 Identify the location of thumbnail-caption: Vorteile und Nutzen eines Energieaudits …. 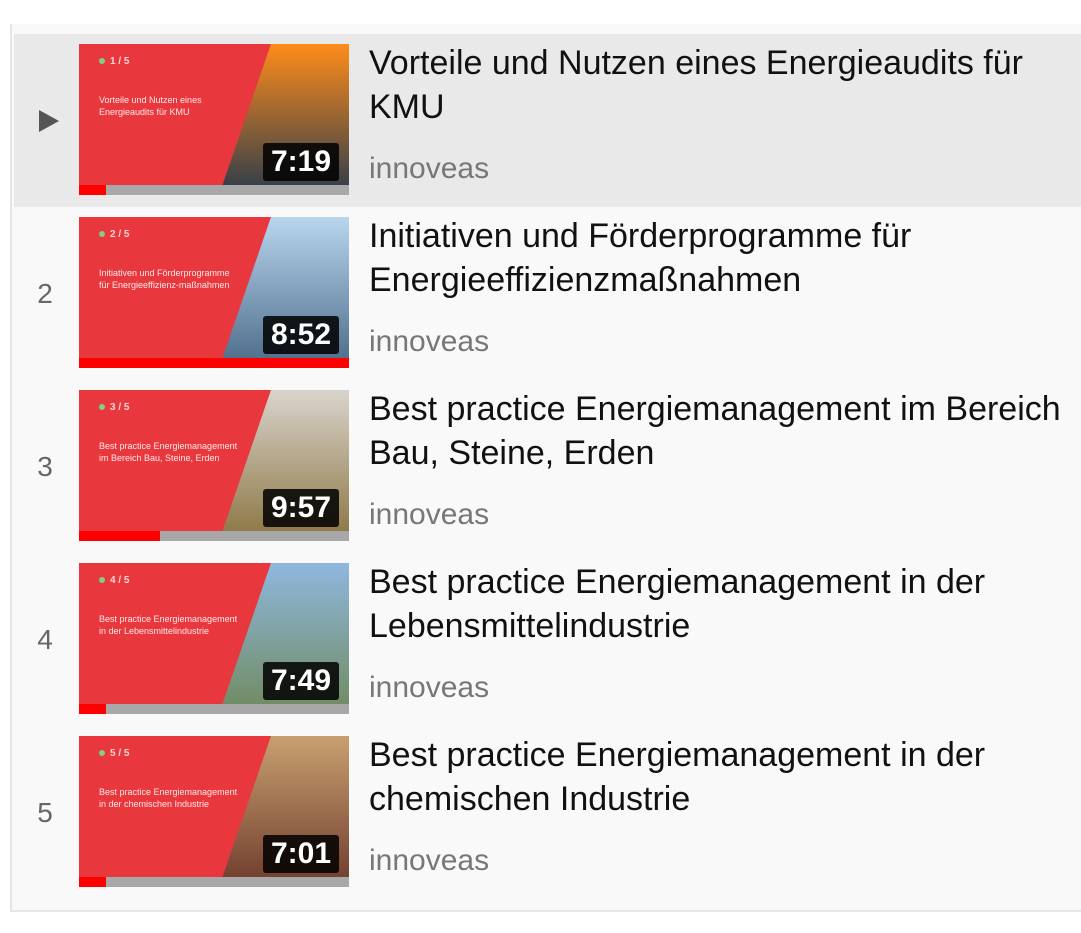
(150, 106).